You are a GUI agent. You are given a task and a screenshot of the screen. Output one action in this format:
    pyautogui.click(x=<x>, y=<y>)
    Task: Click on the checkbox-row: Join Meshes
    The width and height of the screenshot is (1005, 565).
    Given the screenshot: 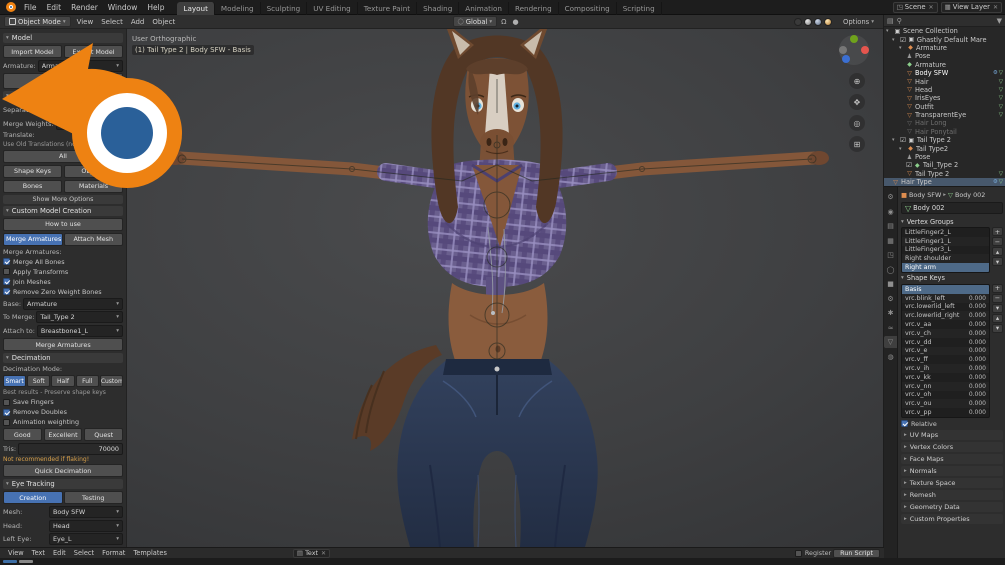 What is the action you would take?
    pyautogui.click(x=63, y=282)
    